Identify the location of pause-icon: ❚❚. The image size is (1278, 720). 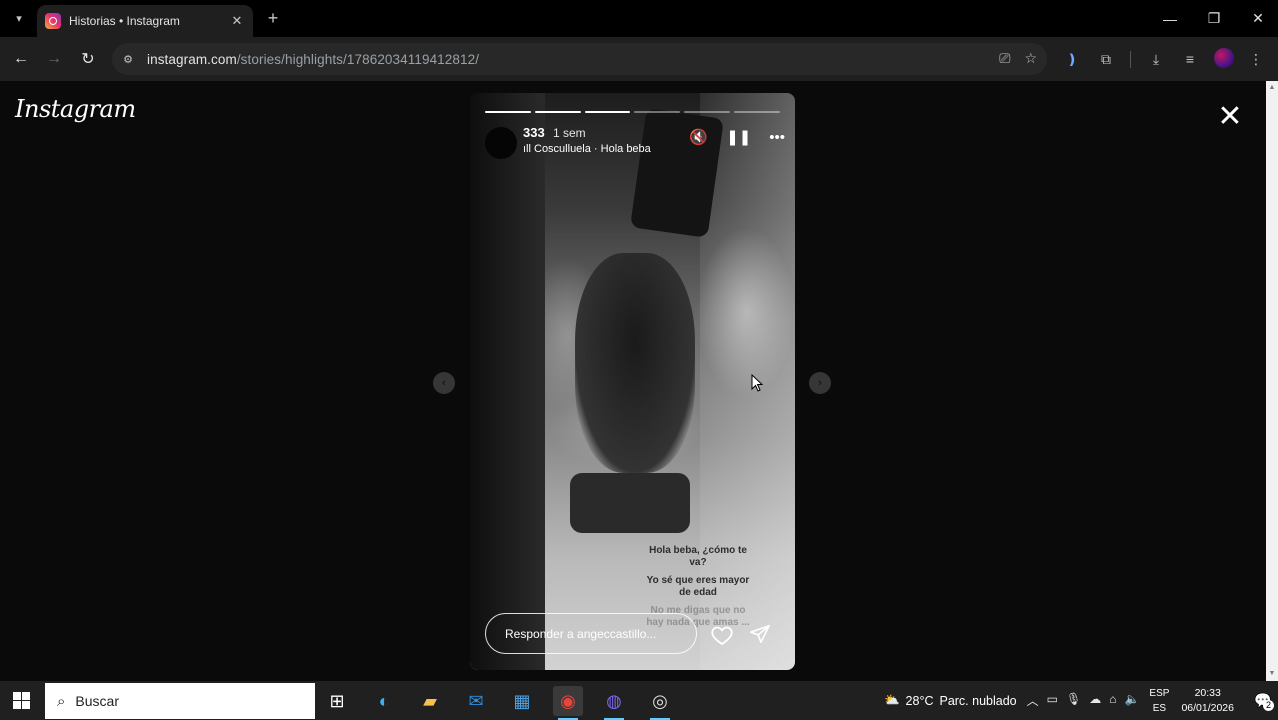
(738, 137).